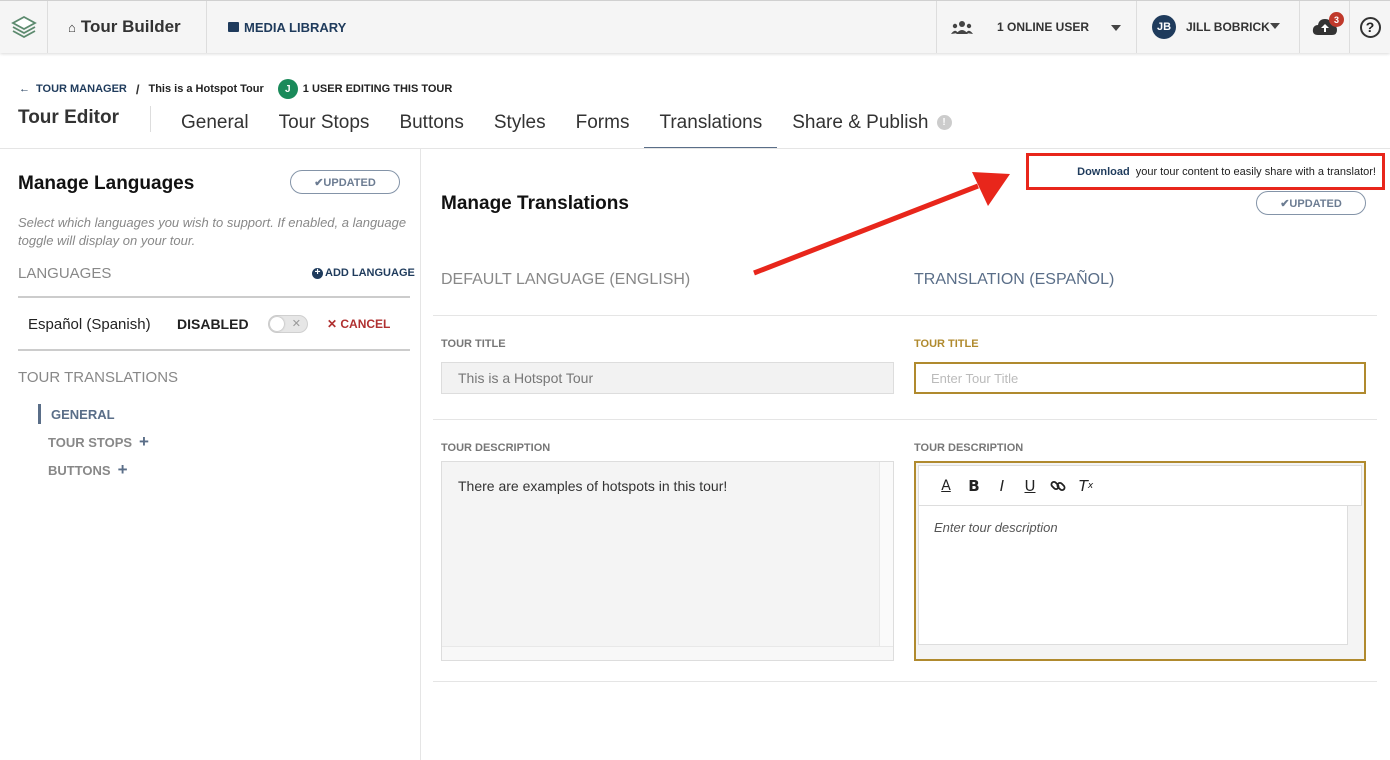  I want to click on nav-item-label: GENERAL, so click(83, 414).